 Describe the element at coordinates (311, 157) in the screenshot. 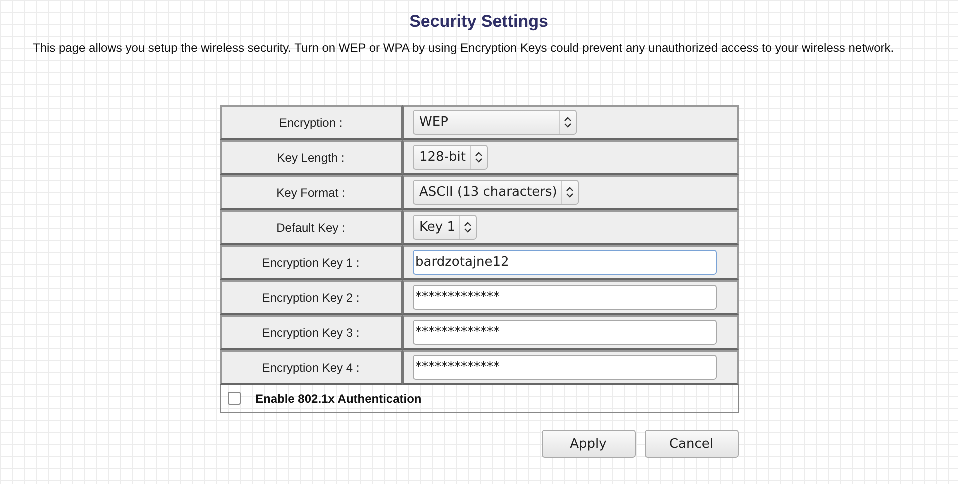

I see `field-label: Key Length :` at that location.